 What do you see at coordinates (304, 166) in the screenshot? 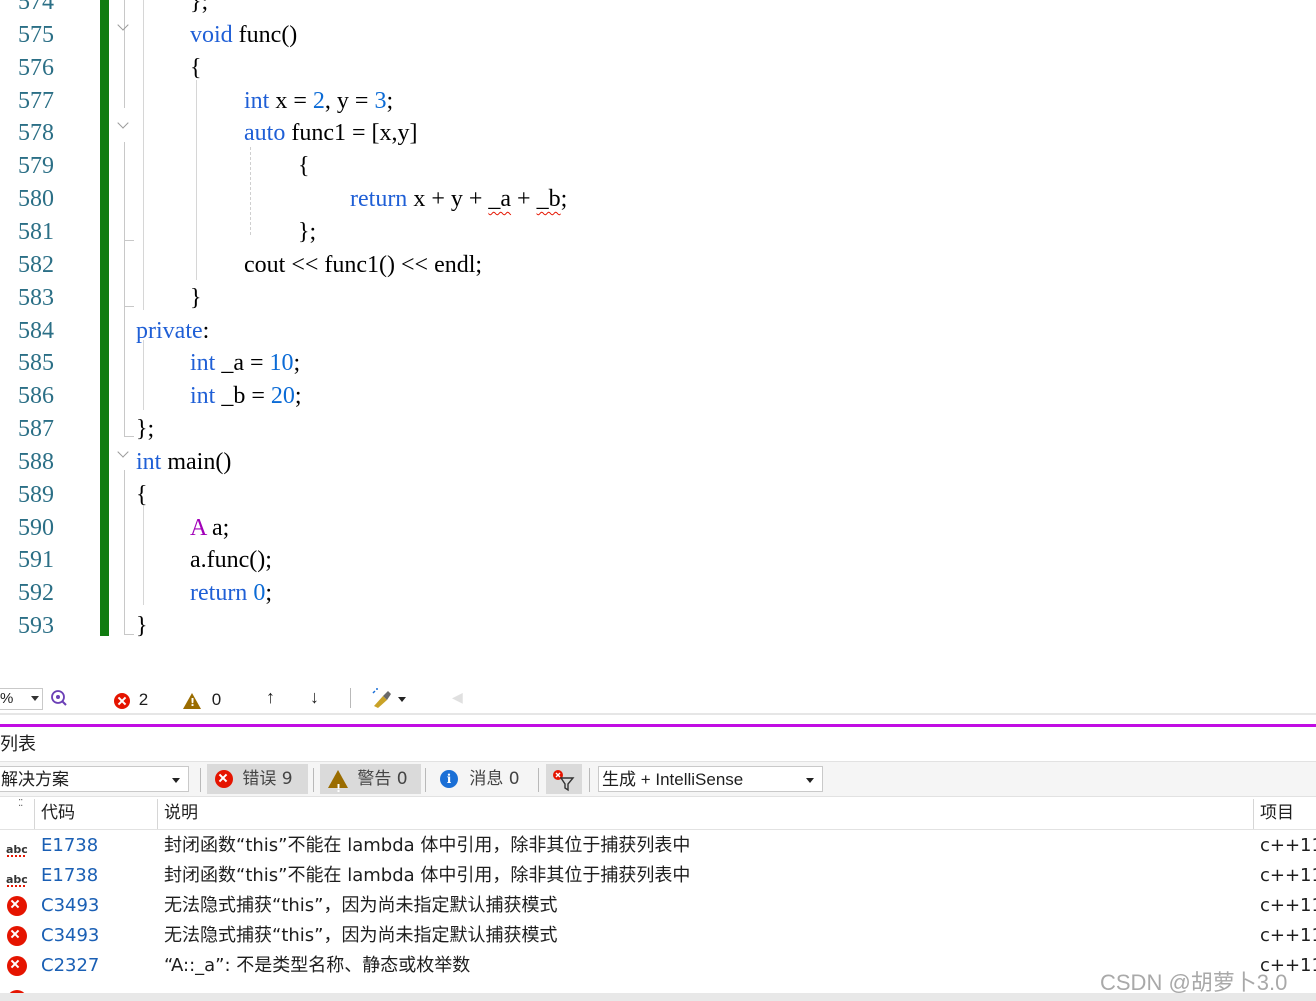
I see `code-text: {` at bounding box center [304, 166].